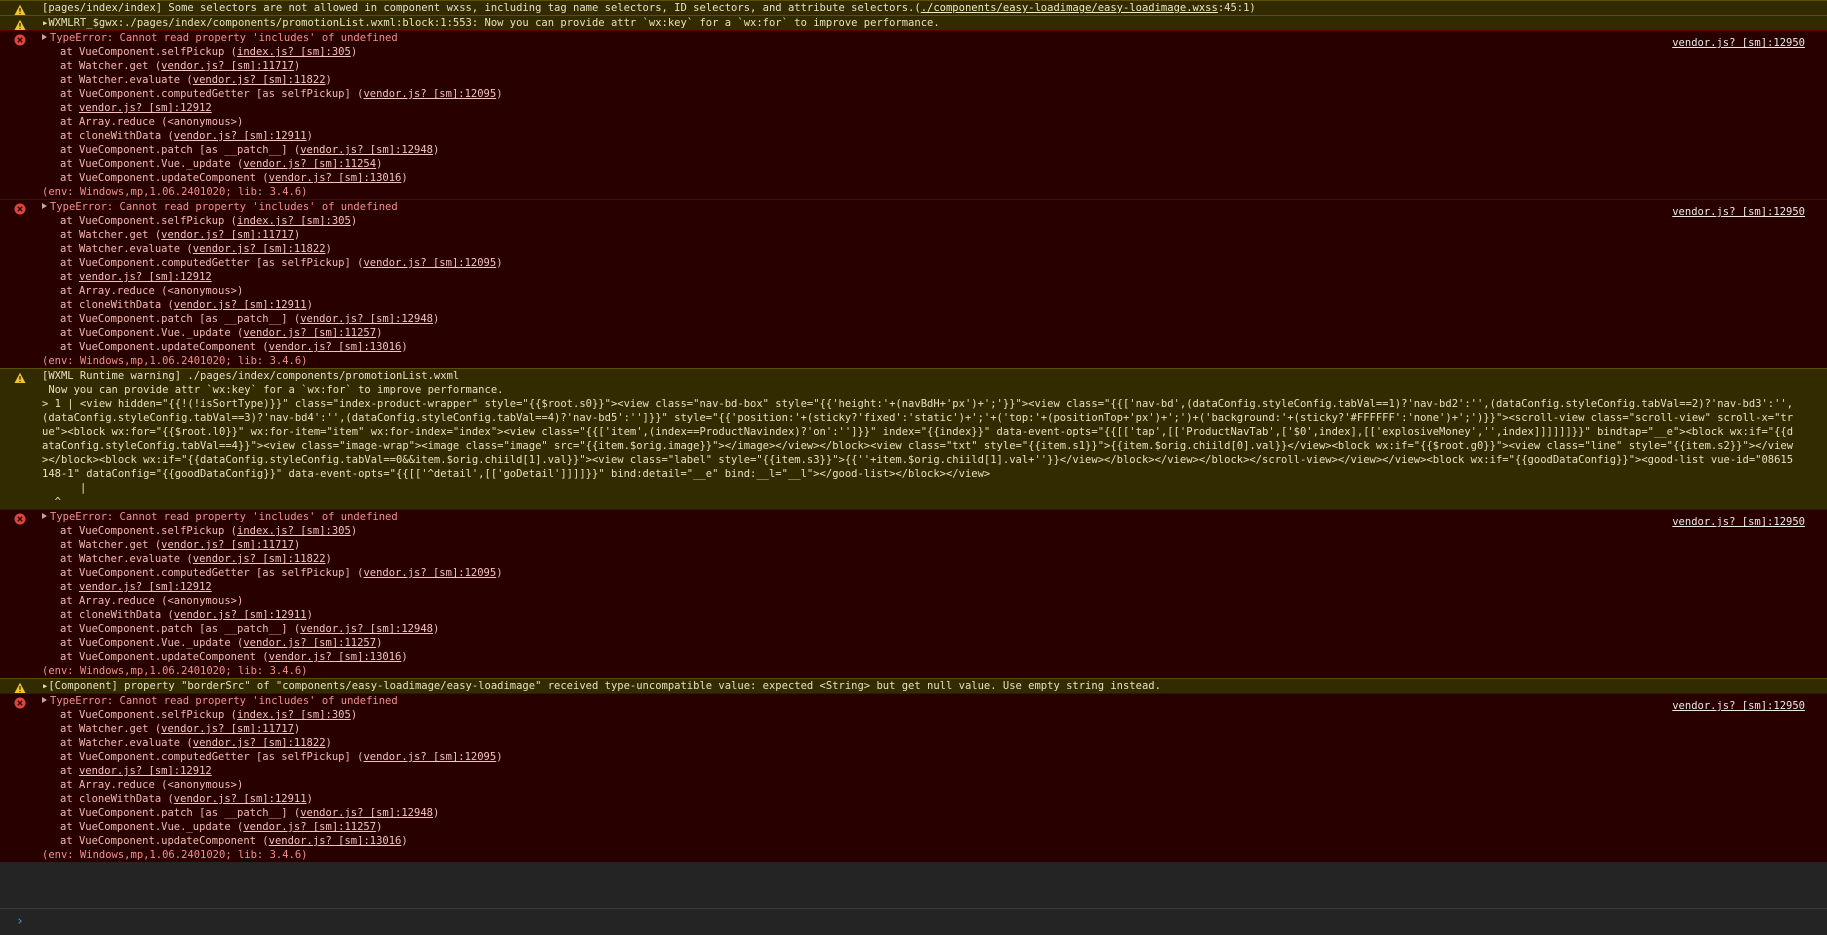 This screenshot has width=1827, height=935. Describe the element at coordinates (930, 615) in the screenshot. I see `stack-frame: at cloneWithData (vendor.js? [sm]:12911)` at that location.